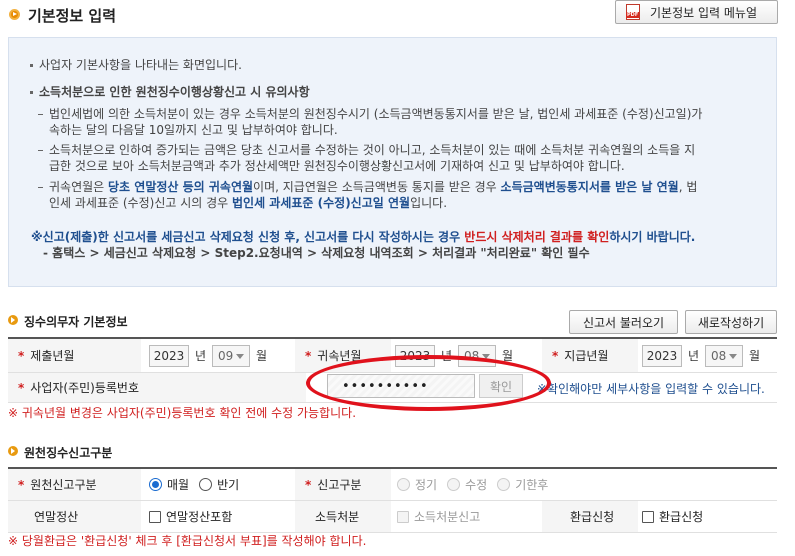  What do you see at coordinates (403, 516) in the screenshot?
I see `disposal-checkbox` at bounding box center [403, 516].